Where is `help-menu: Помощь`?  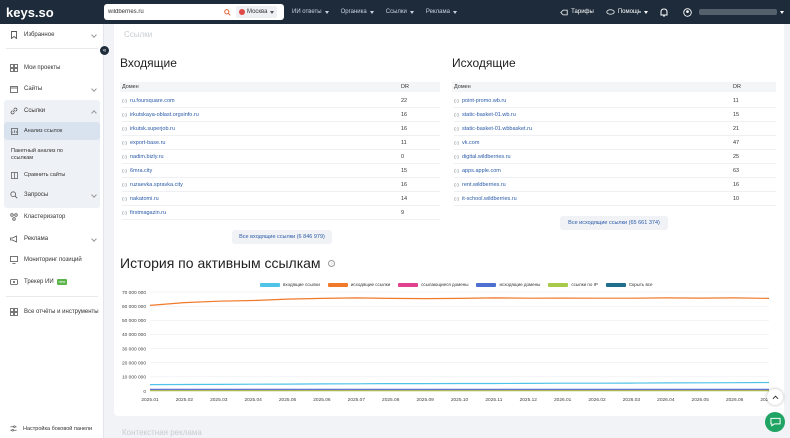
help-menu: Помощь is located at coordinates (627, 12).